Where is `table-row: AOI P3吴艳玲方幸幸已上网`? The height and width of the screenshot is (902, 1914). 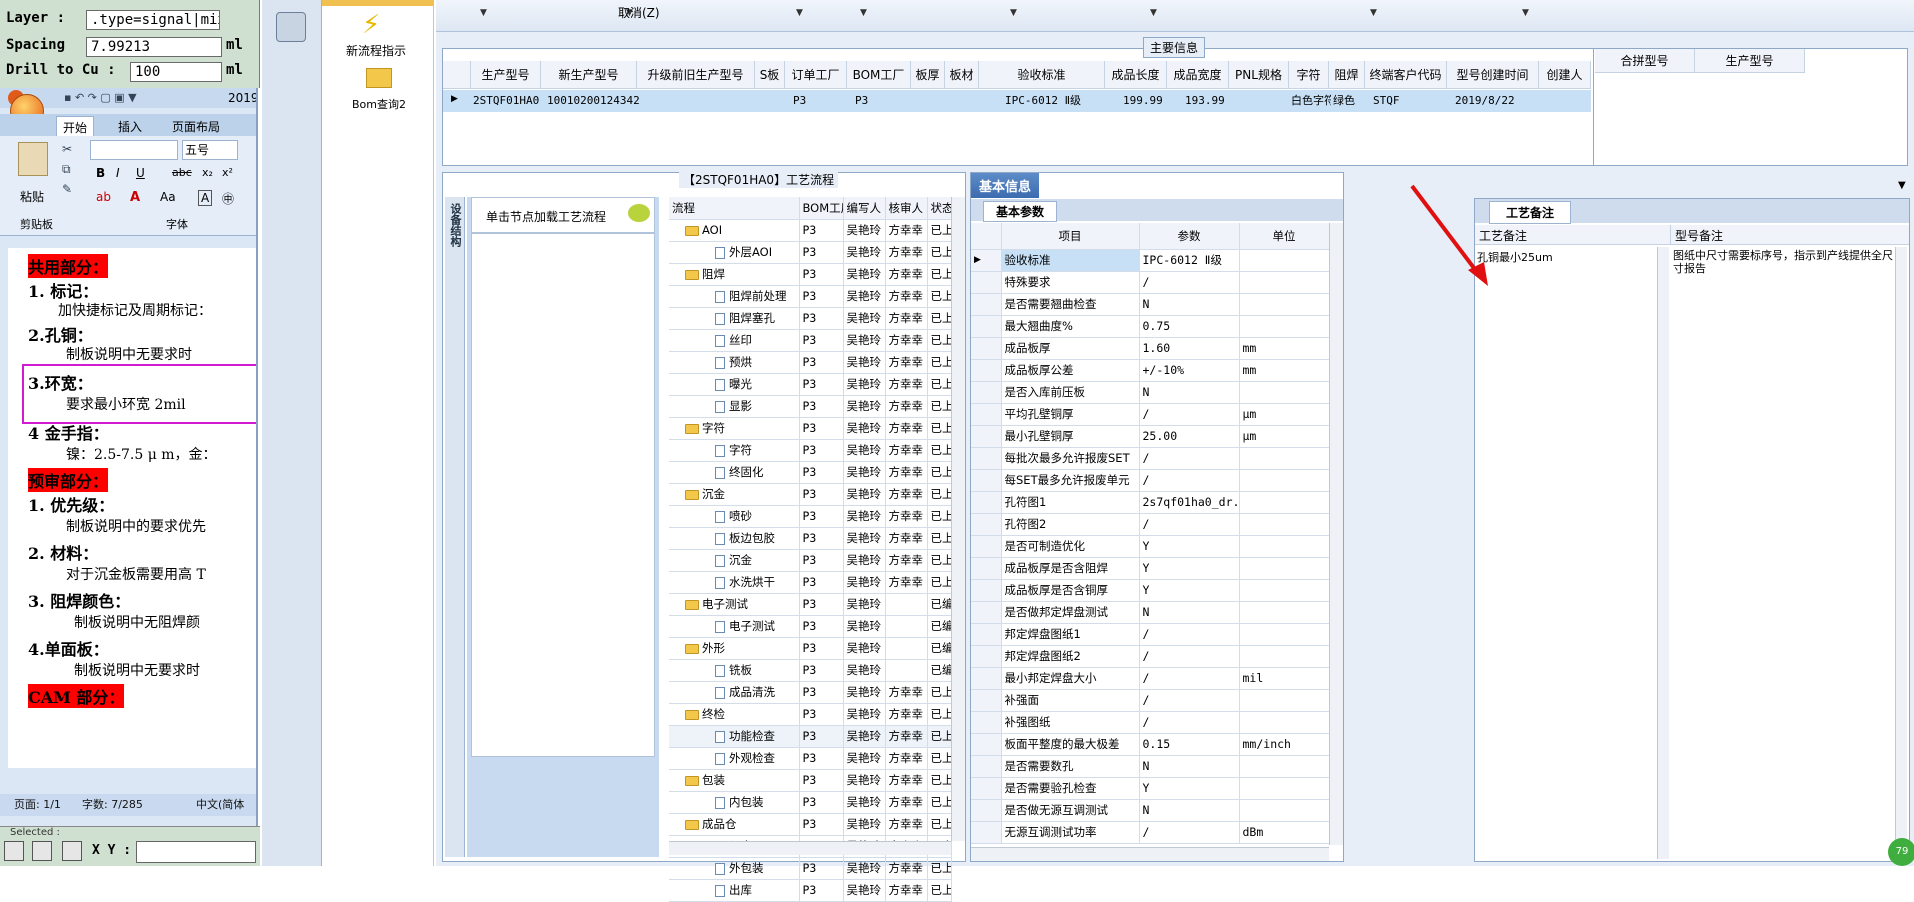
table-row: AOI P3吴艳玲方幸幸已上网 is located at coordinates (810, 230).